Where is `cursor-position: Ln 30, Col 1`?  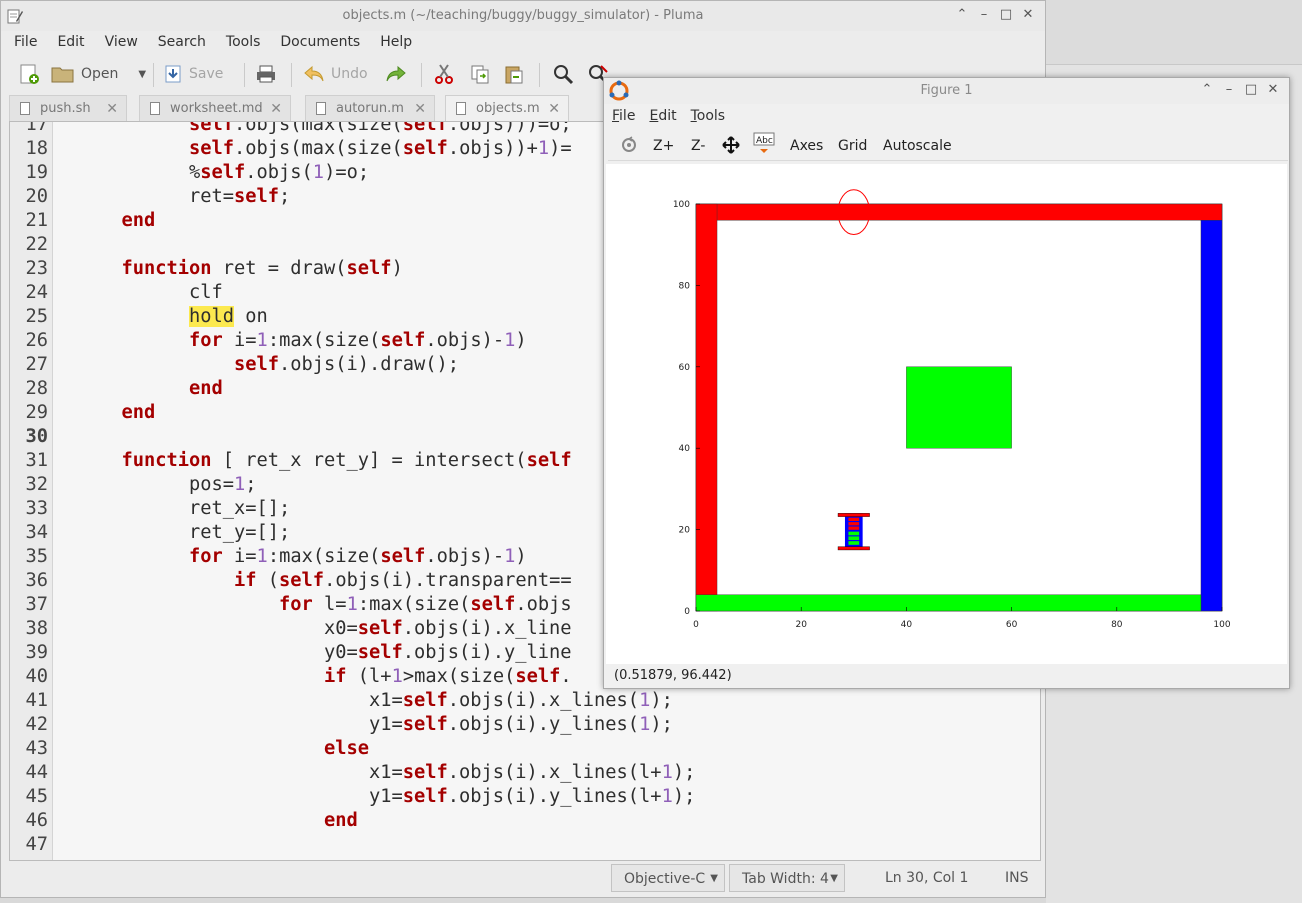
cursor-position: Ln 30, Col 1 is located at coordinates (927, 878).